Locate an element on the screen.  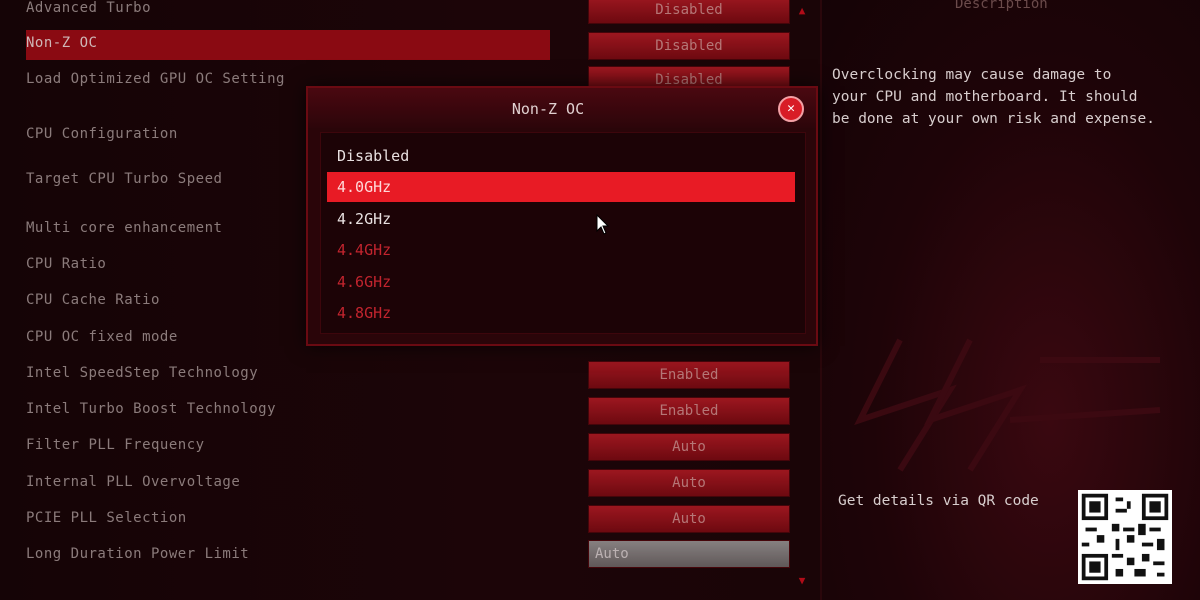
option-4-0ghz: 4.0GHz is located at coordinates (561, 187).